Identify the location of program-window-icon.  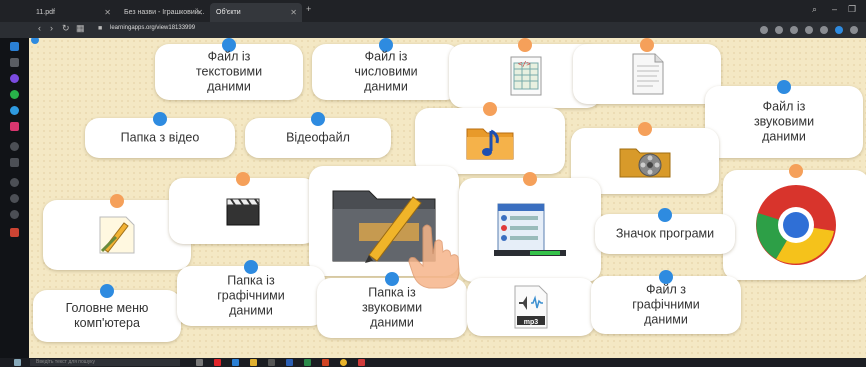
(530, 229).